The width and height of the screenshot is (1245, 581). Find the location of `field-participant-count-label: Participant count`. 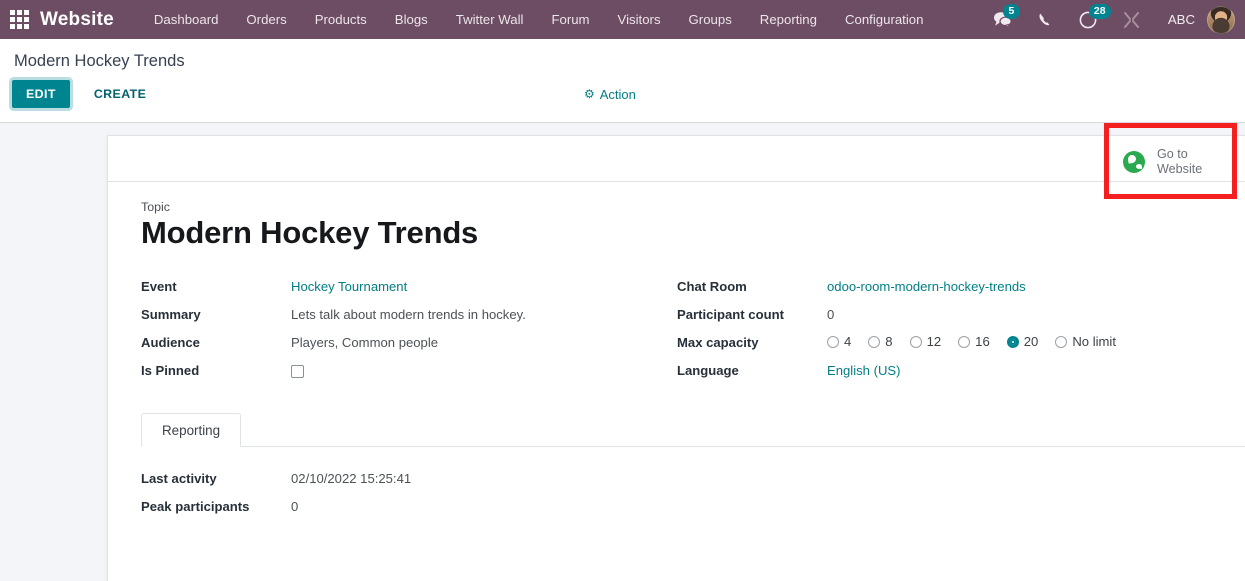

field-participant-count-label: Participant count is located at coordinates (730, 314).